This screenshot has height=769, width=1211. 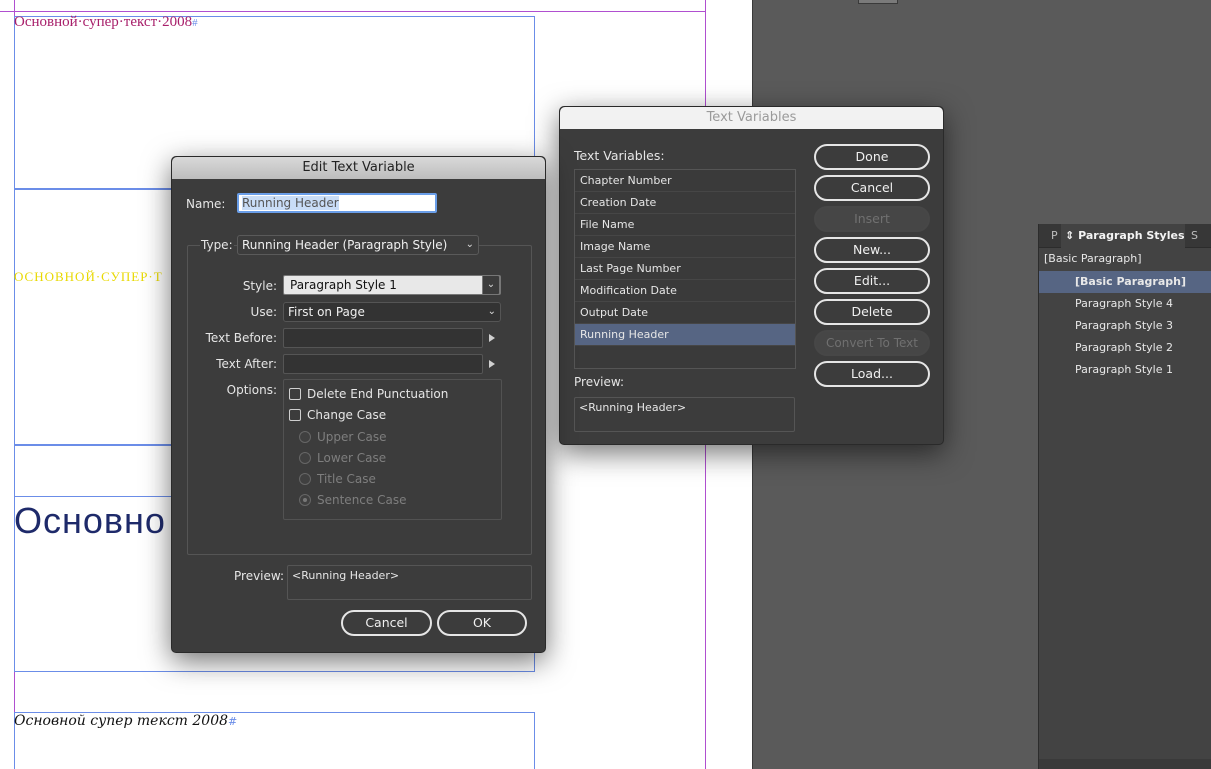 What do you see at coordinates (259, 286) in the screenshot?
I see `style-label: Style:` at bounding box center [259, 286].